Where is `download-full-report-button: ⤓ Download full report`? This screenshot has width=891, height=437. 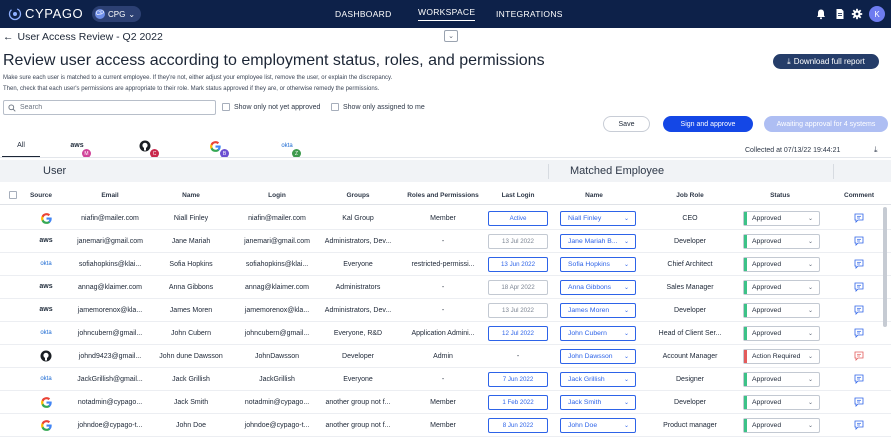 download-full-report-button: ⤓ Download full report is located at coordinates (826, 61).